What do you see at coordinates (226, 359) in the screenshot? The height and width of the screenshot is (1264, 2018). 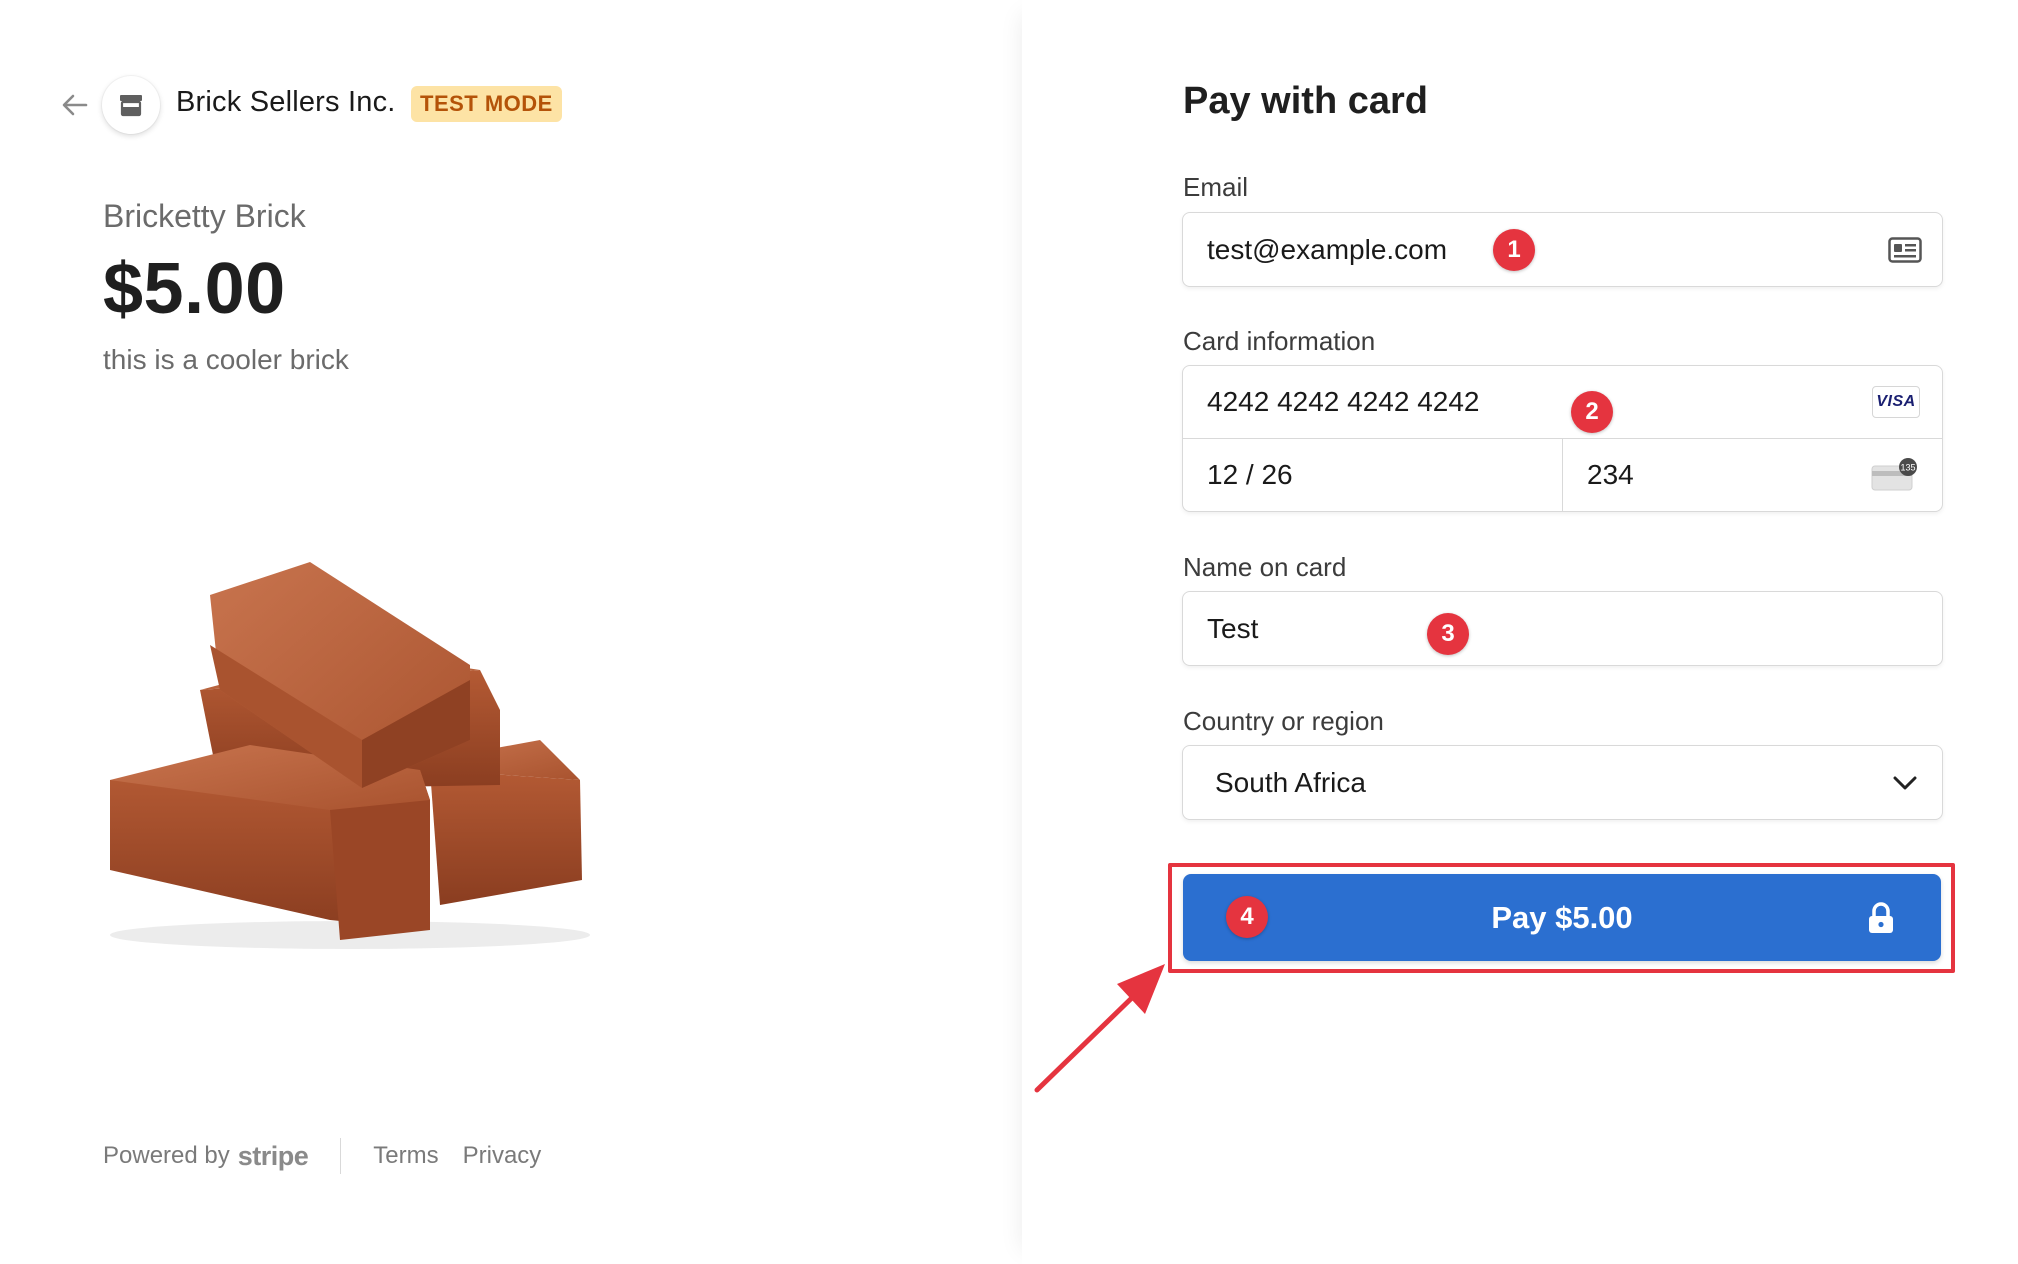 I see `product-description: this is a cooler brick` at bounding box center [226, 359].